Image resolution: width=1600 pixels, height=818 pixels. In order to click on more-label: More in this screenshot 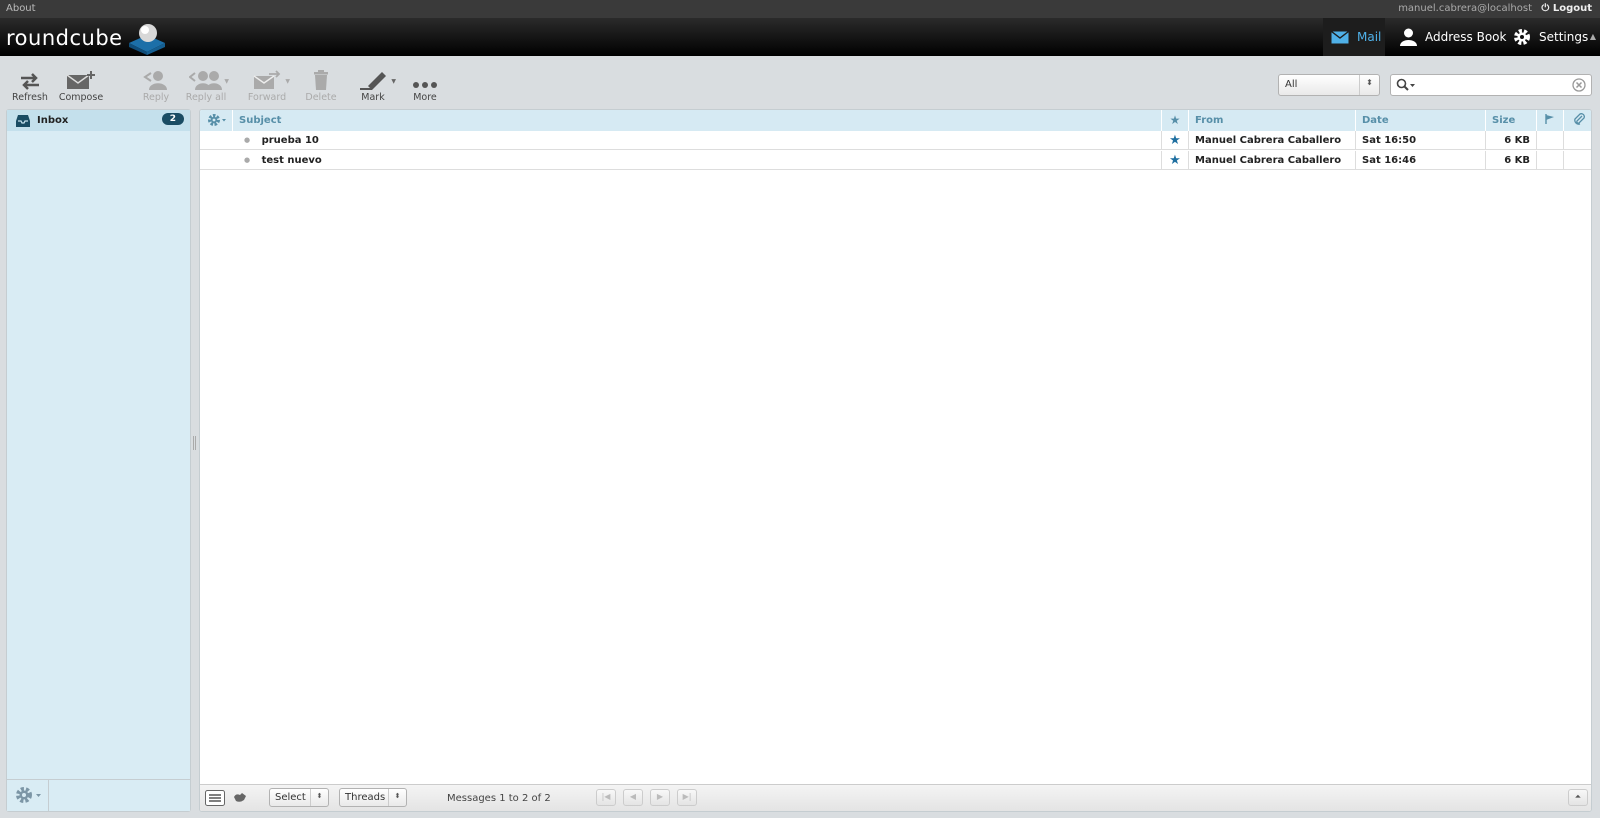, I will do `click(425, 97)`.